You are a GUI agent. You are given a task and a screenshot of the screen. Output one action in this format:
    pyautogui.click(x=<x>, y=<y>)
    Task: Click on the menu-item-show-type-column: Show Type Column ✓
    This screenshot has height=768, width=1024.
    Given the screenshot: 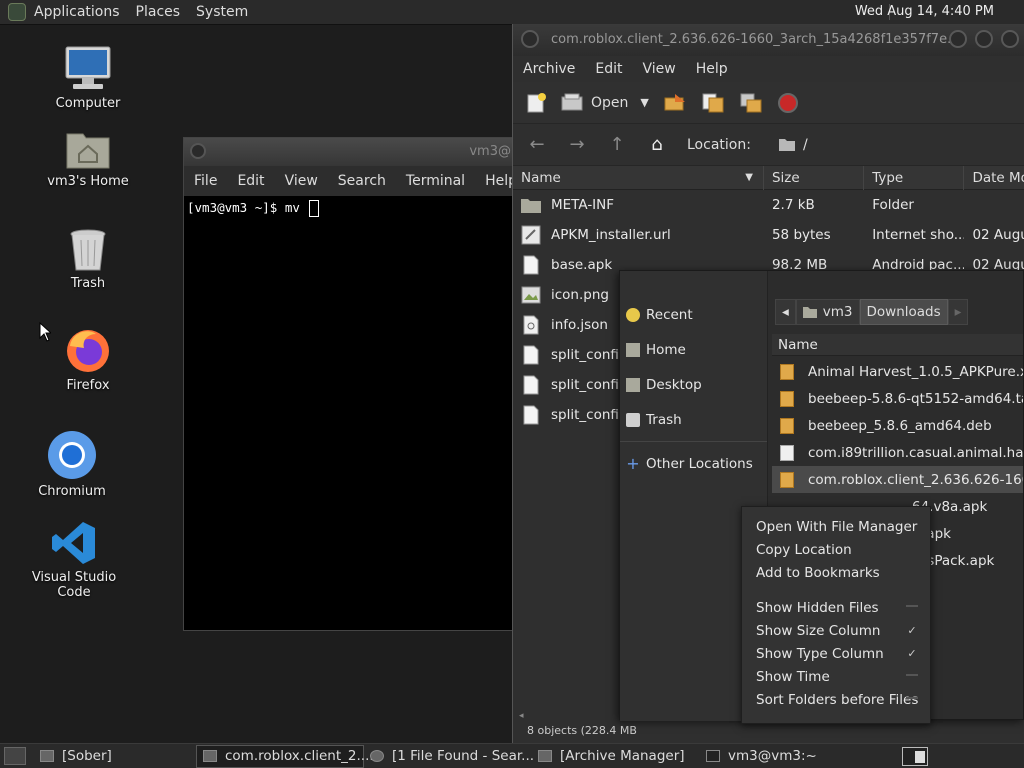 What is the action you would take?
    pyautogui.click(x=836, y=654)
    